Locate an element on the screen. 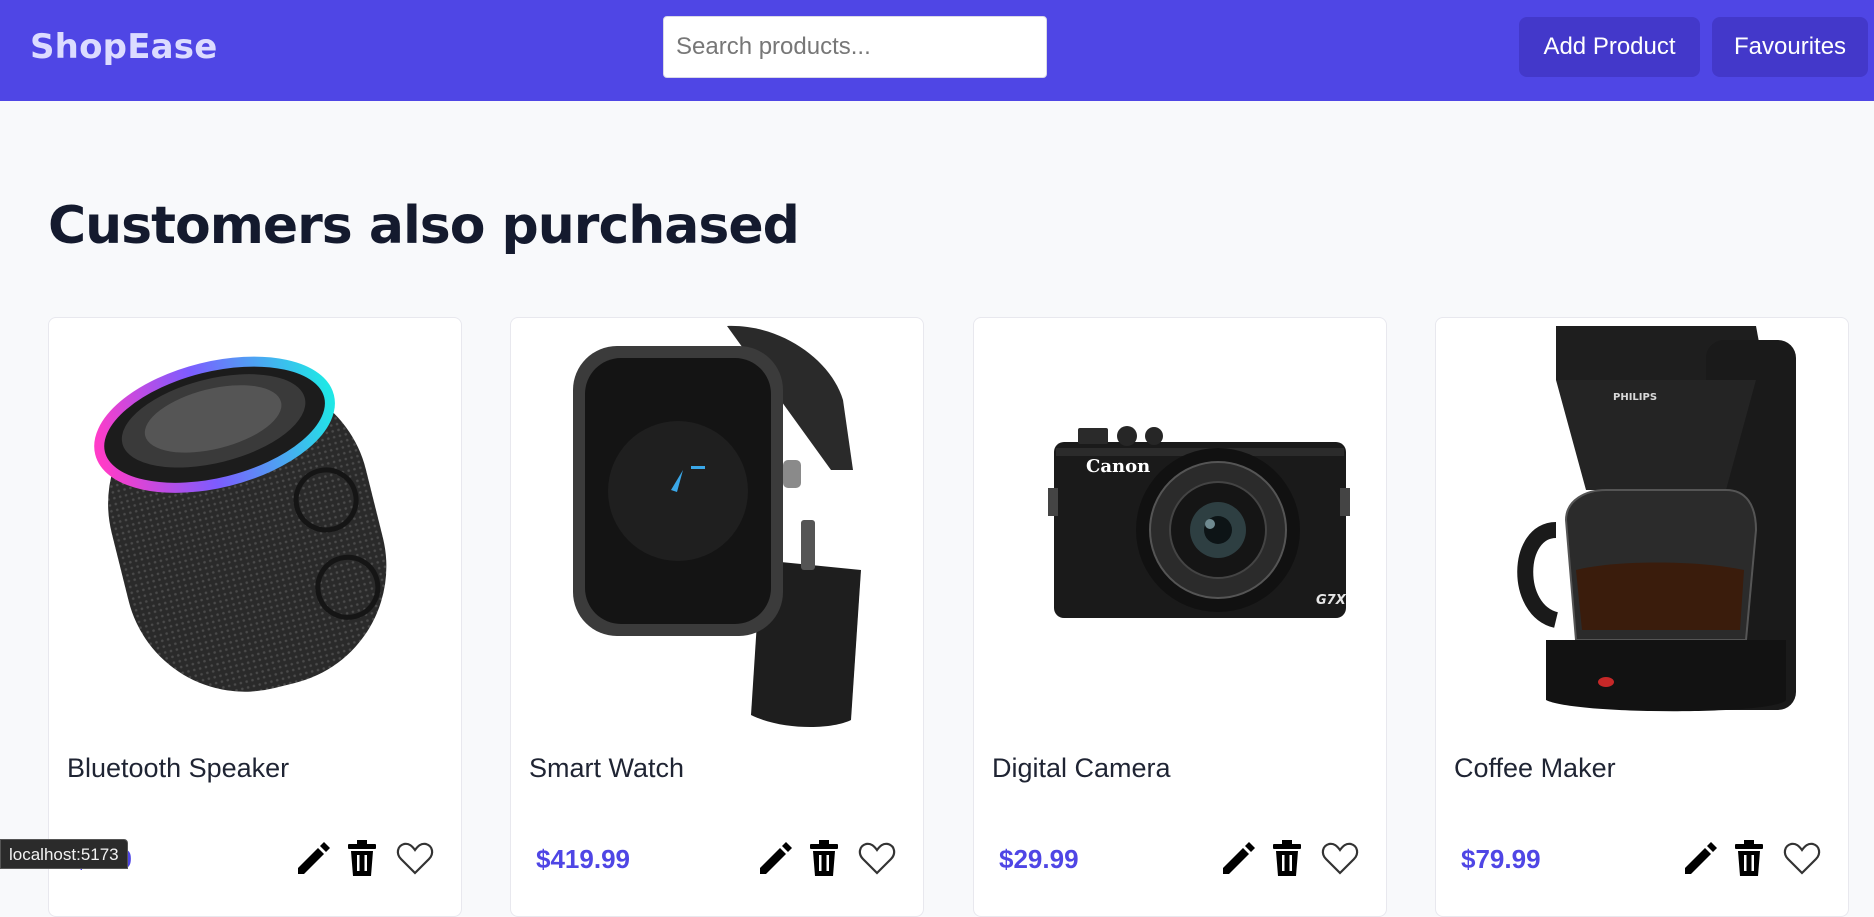  product-name: Digital Camera is located at coordinates (1081, 768).